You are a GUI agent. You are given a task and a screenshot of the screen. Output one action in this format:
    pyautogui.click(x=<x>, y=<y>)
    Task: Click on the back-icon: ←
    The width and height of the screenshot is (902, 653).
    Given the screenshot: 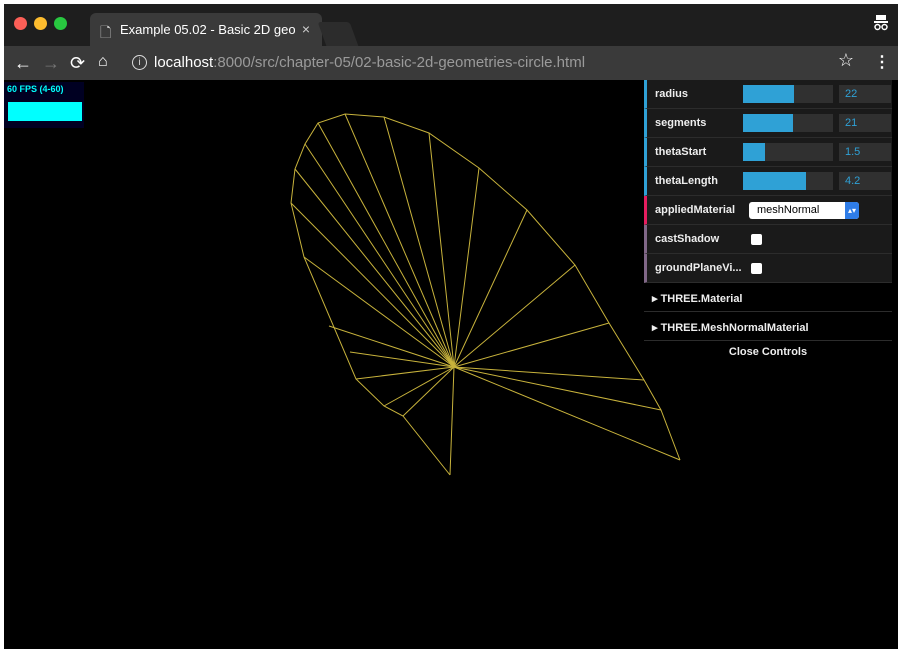 What is the action you would take?
    pyautogui.click(x=23, y=63)
    